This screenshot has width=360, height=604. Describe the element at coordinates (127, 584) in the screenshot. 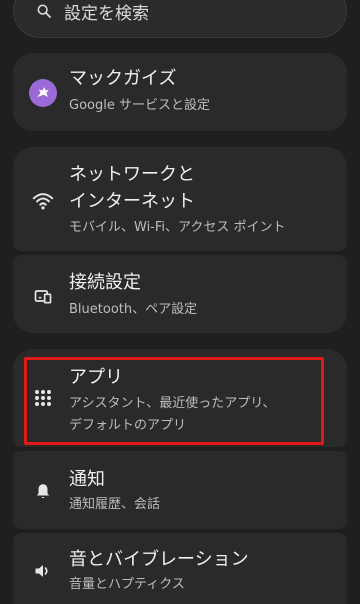

I see `sound-subtitle: 音量とハプティクス` at that location.